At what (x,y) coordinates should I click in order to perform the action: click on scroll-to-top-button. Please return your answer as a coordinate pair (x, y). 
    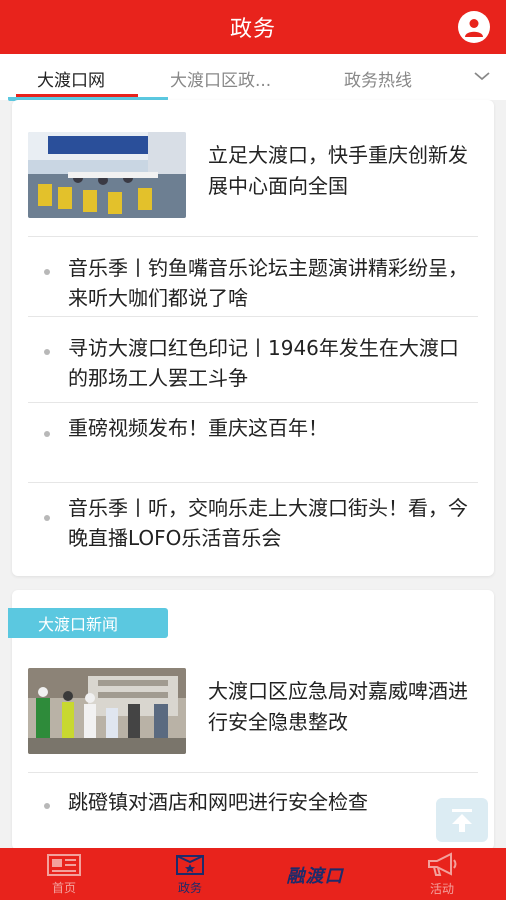
    Looking at the image, I should click on (462, 820).